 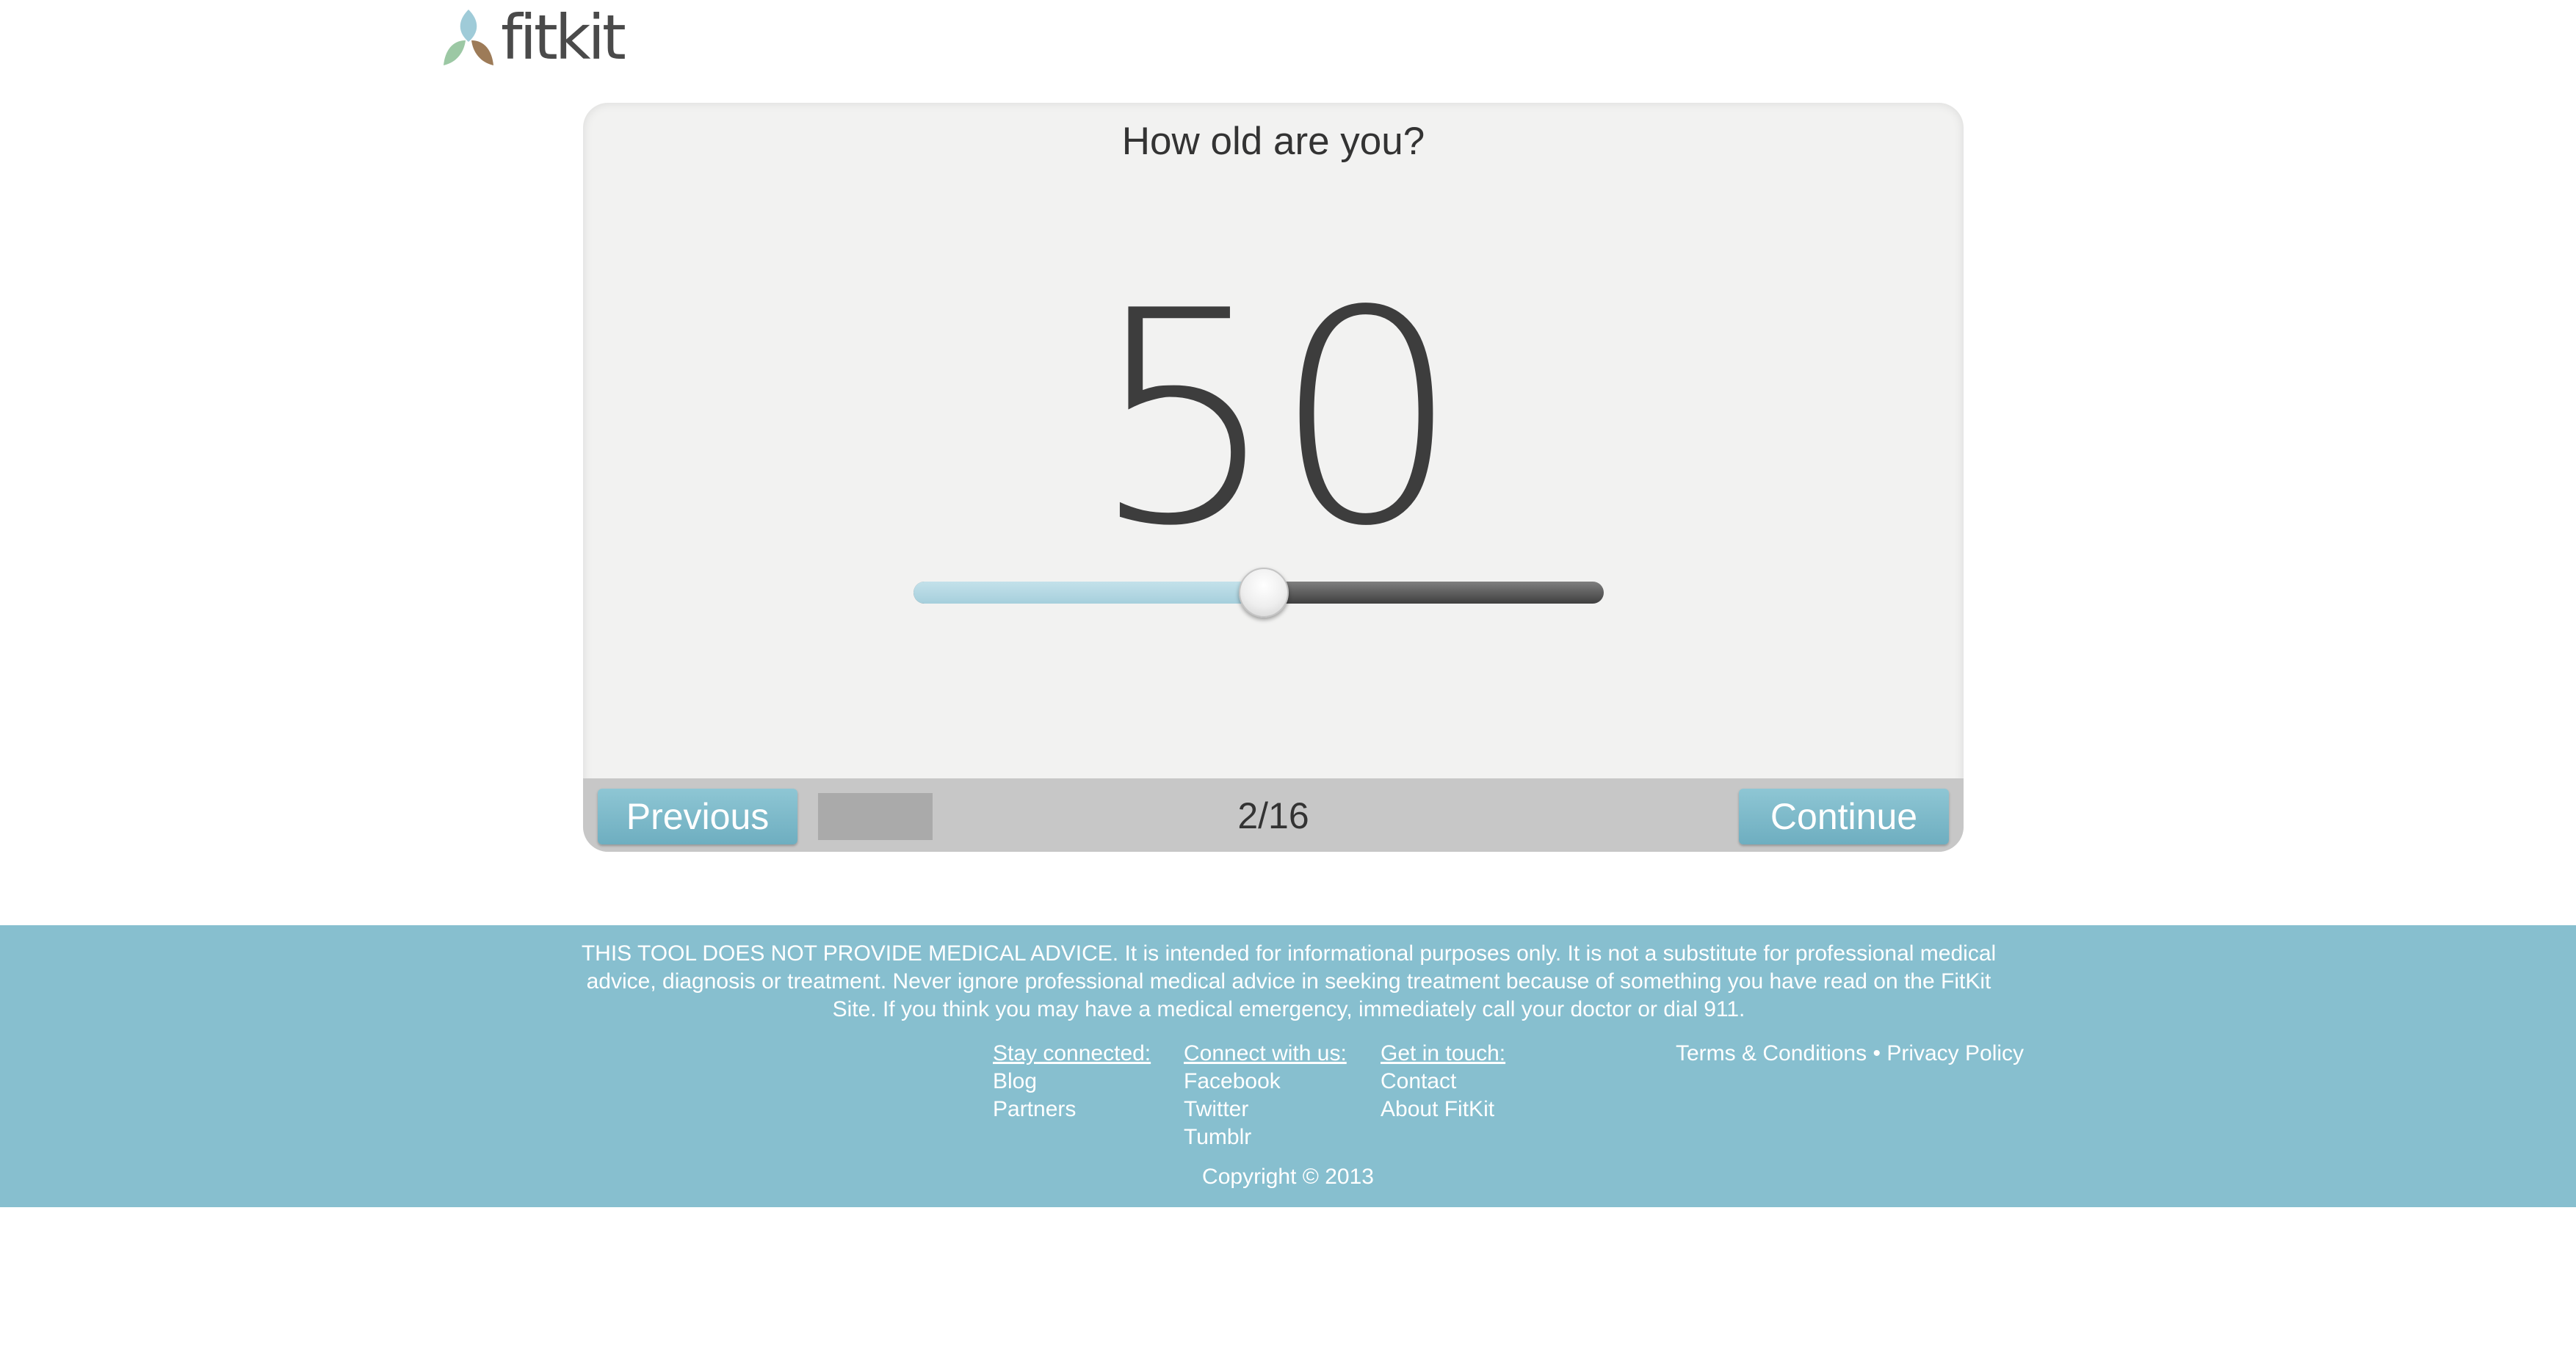 What do you see at coordinates (1443, 1109) in the screenshot?
I see `footer-link-about: About FitKit` at bounding box center [1443, 1109].